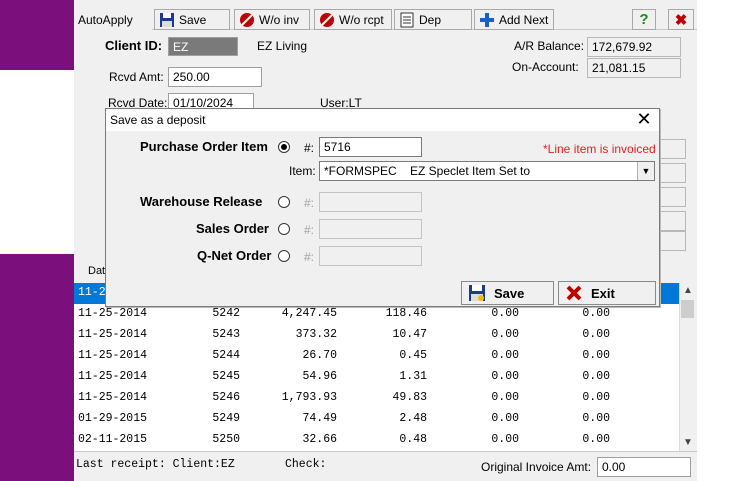  Describe the element at coordinates (226, 334) in the screenshot. I see `table-cell: 5243` at that location.